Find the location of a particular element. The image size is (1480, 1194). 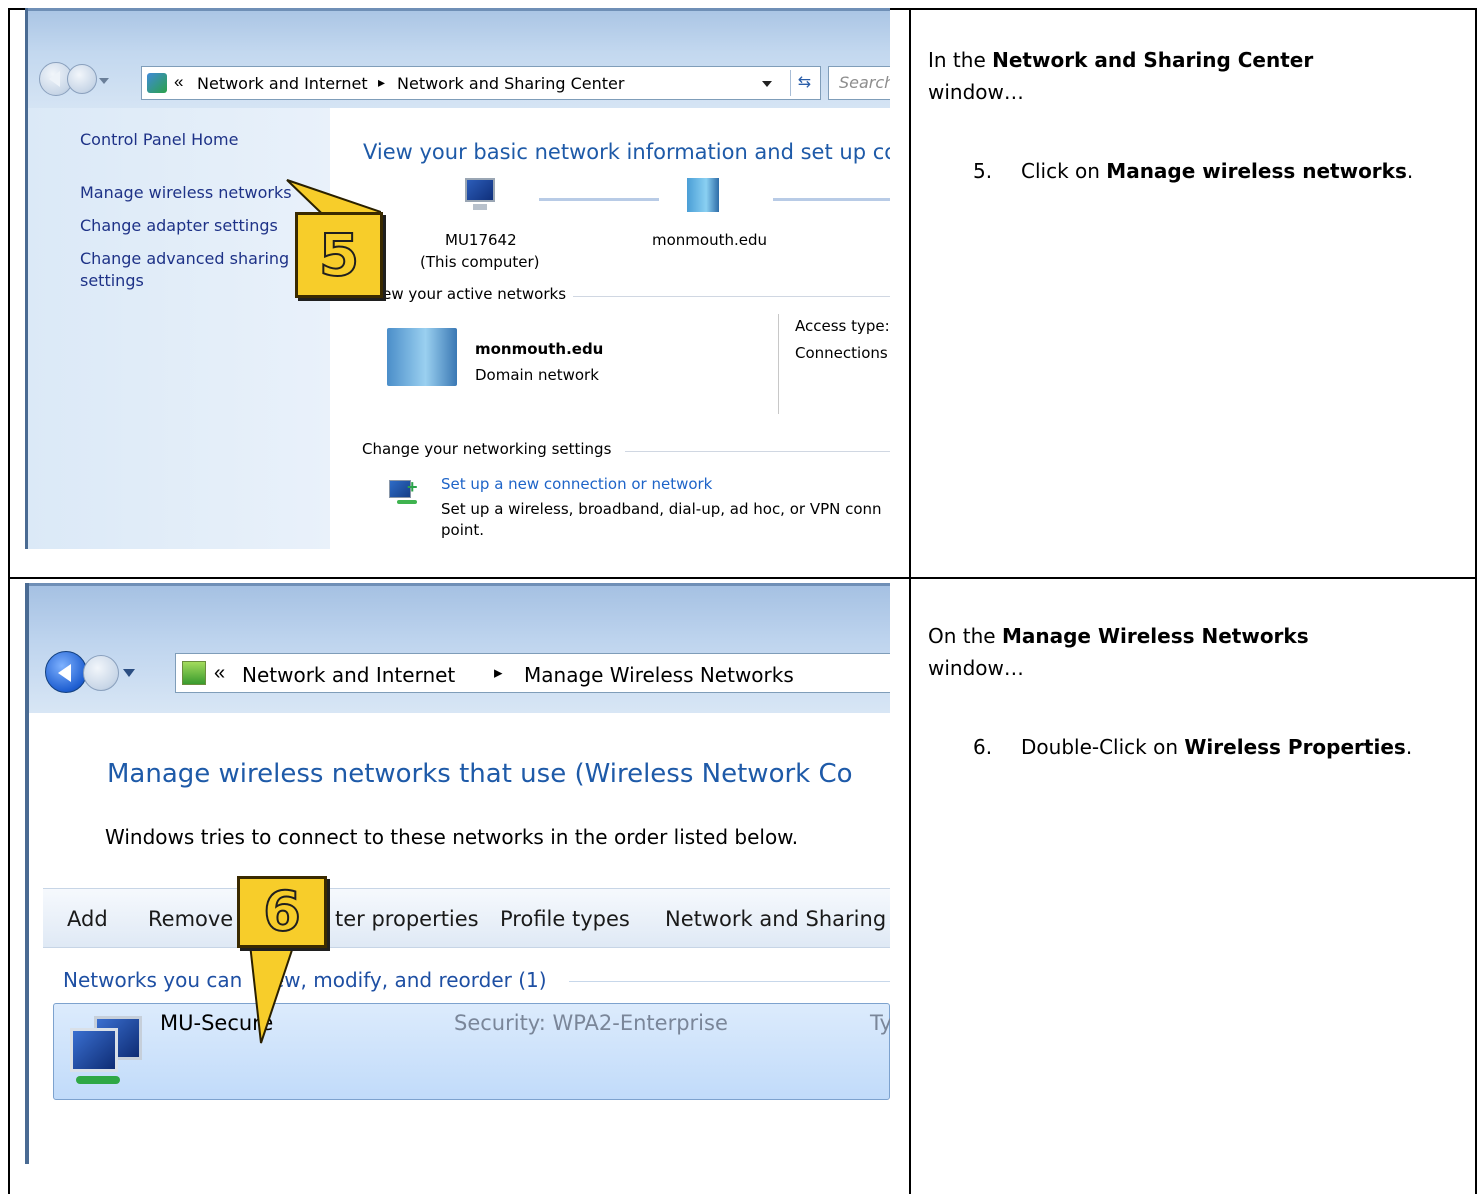

network-globe-icon is located at coordinates (157, 83).